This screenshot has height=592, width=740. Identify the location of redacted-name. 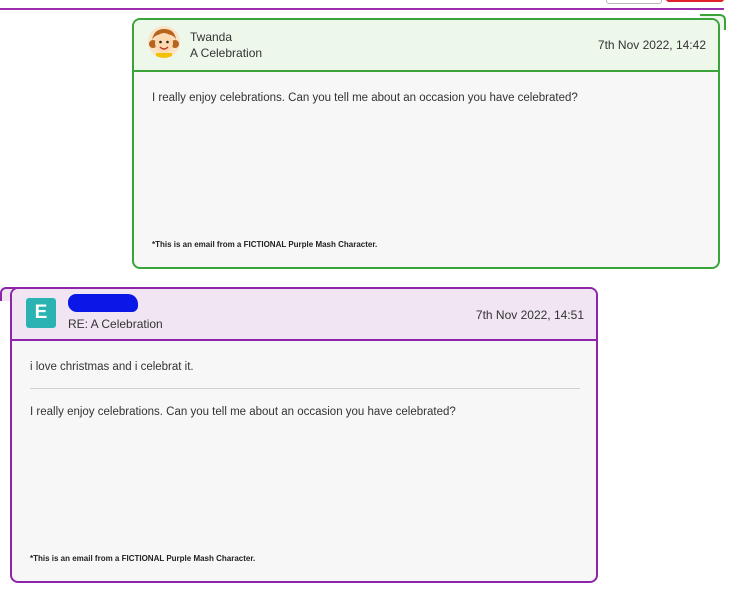
(103, 303).